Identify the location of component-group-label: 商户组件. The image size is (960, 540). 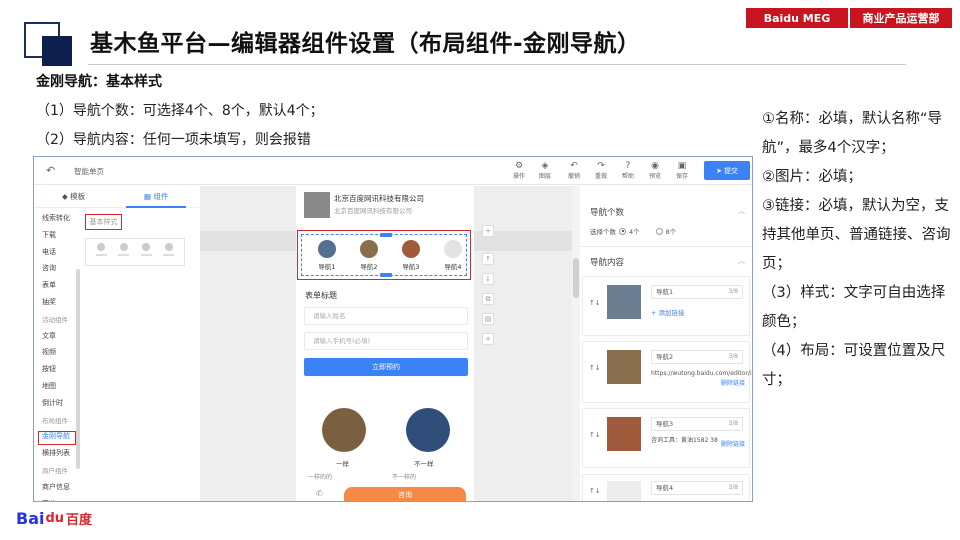
(55, 471).